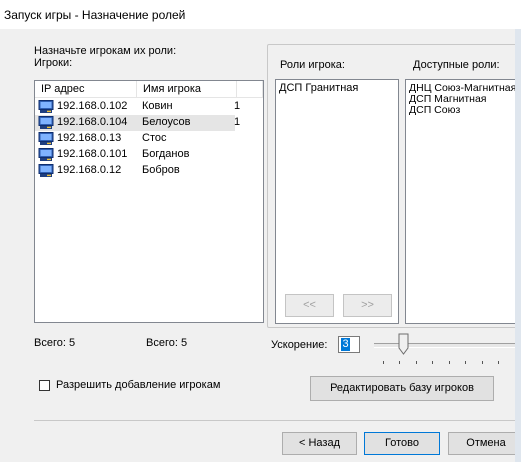  Describe the element at coordinates (402, 388) in the screenshot. I see `edit-players-db-button: Редактировать базу игроков` at that location.